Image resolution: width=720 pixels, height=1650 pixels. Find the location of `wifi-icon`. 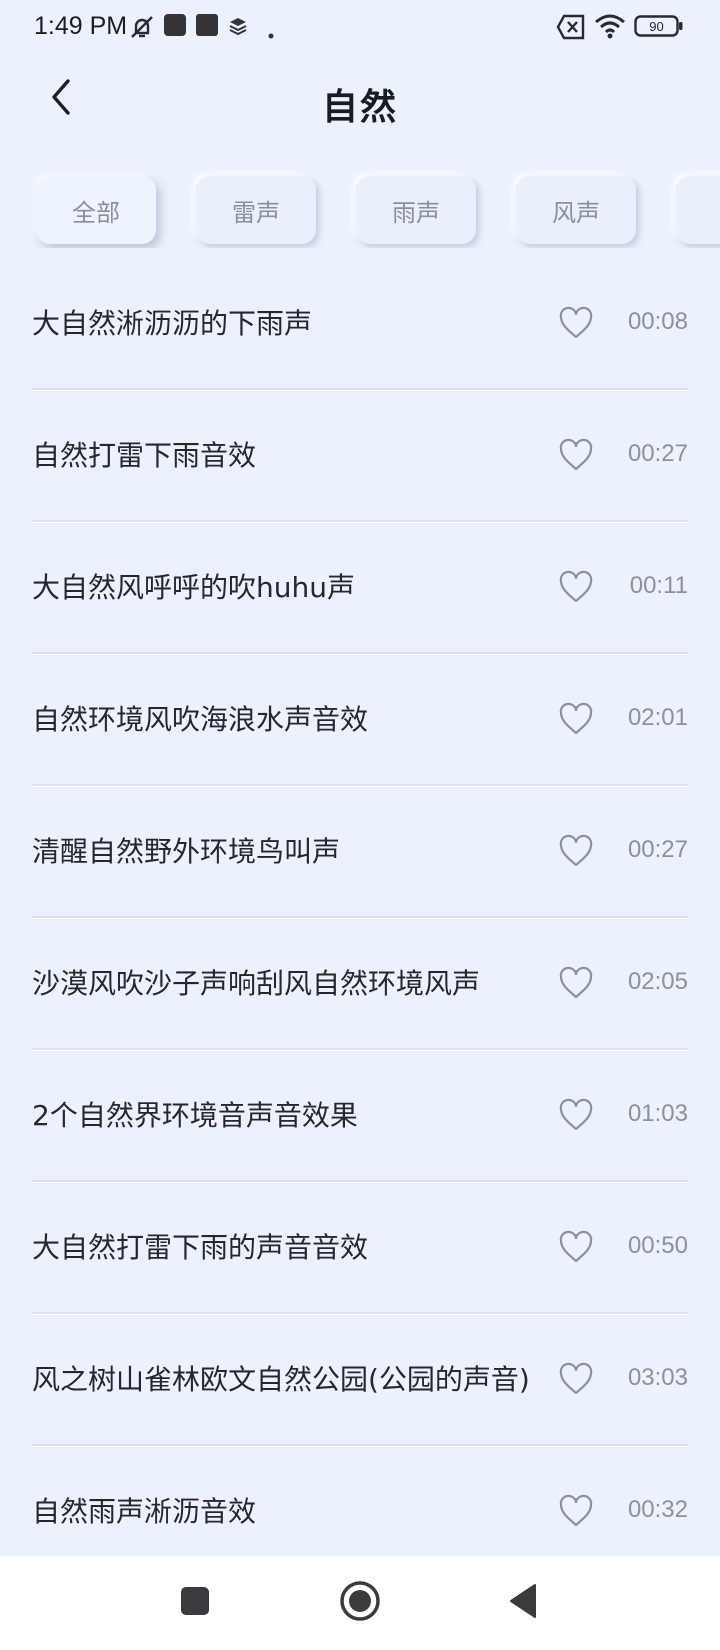

wifi-icon is located at coordinates (610, 28).